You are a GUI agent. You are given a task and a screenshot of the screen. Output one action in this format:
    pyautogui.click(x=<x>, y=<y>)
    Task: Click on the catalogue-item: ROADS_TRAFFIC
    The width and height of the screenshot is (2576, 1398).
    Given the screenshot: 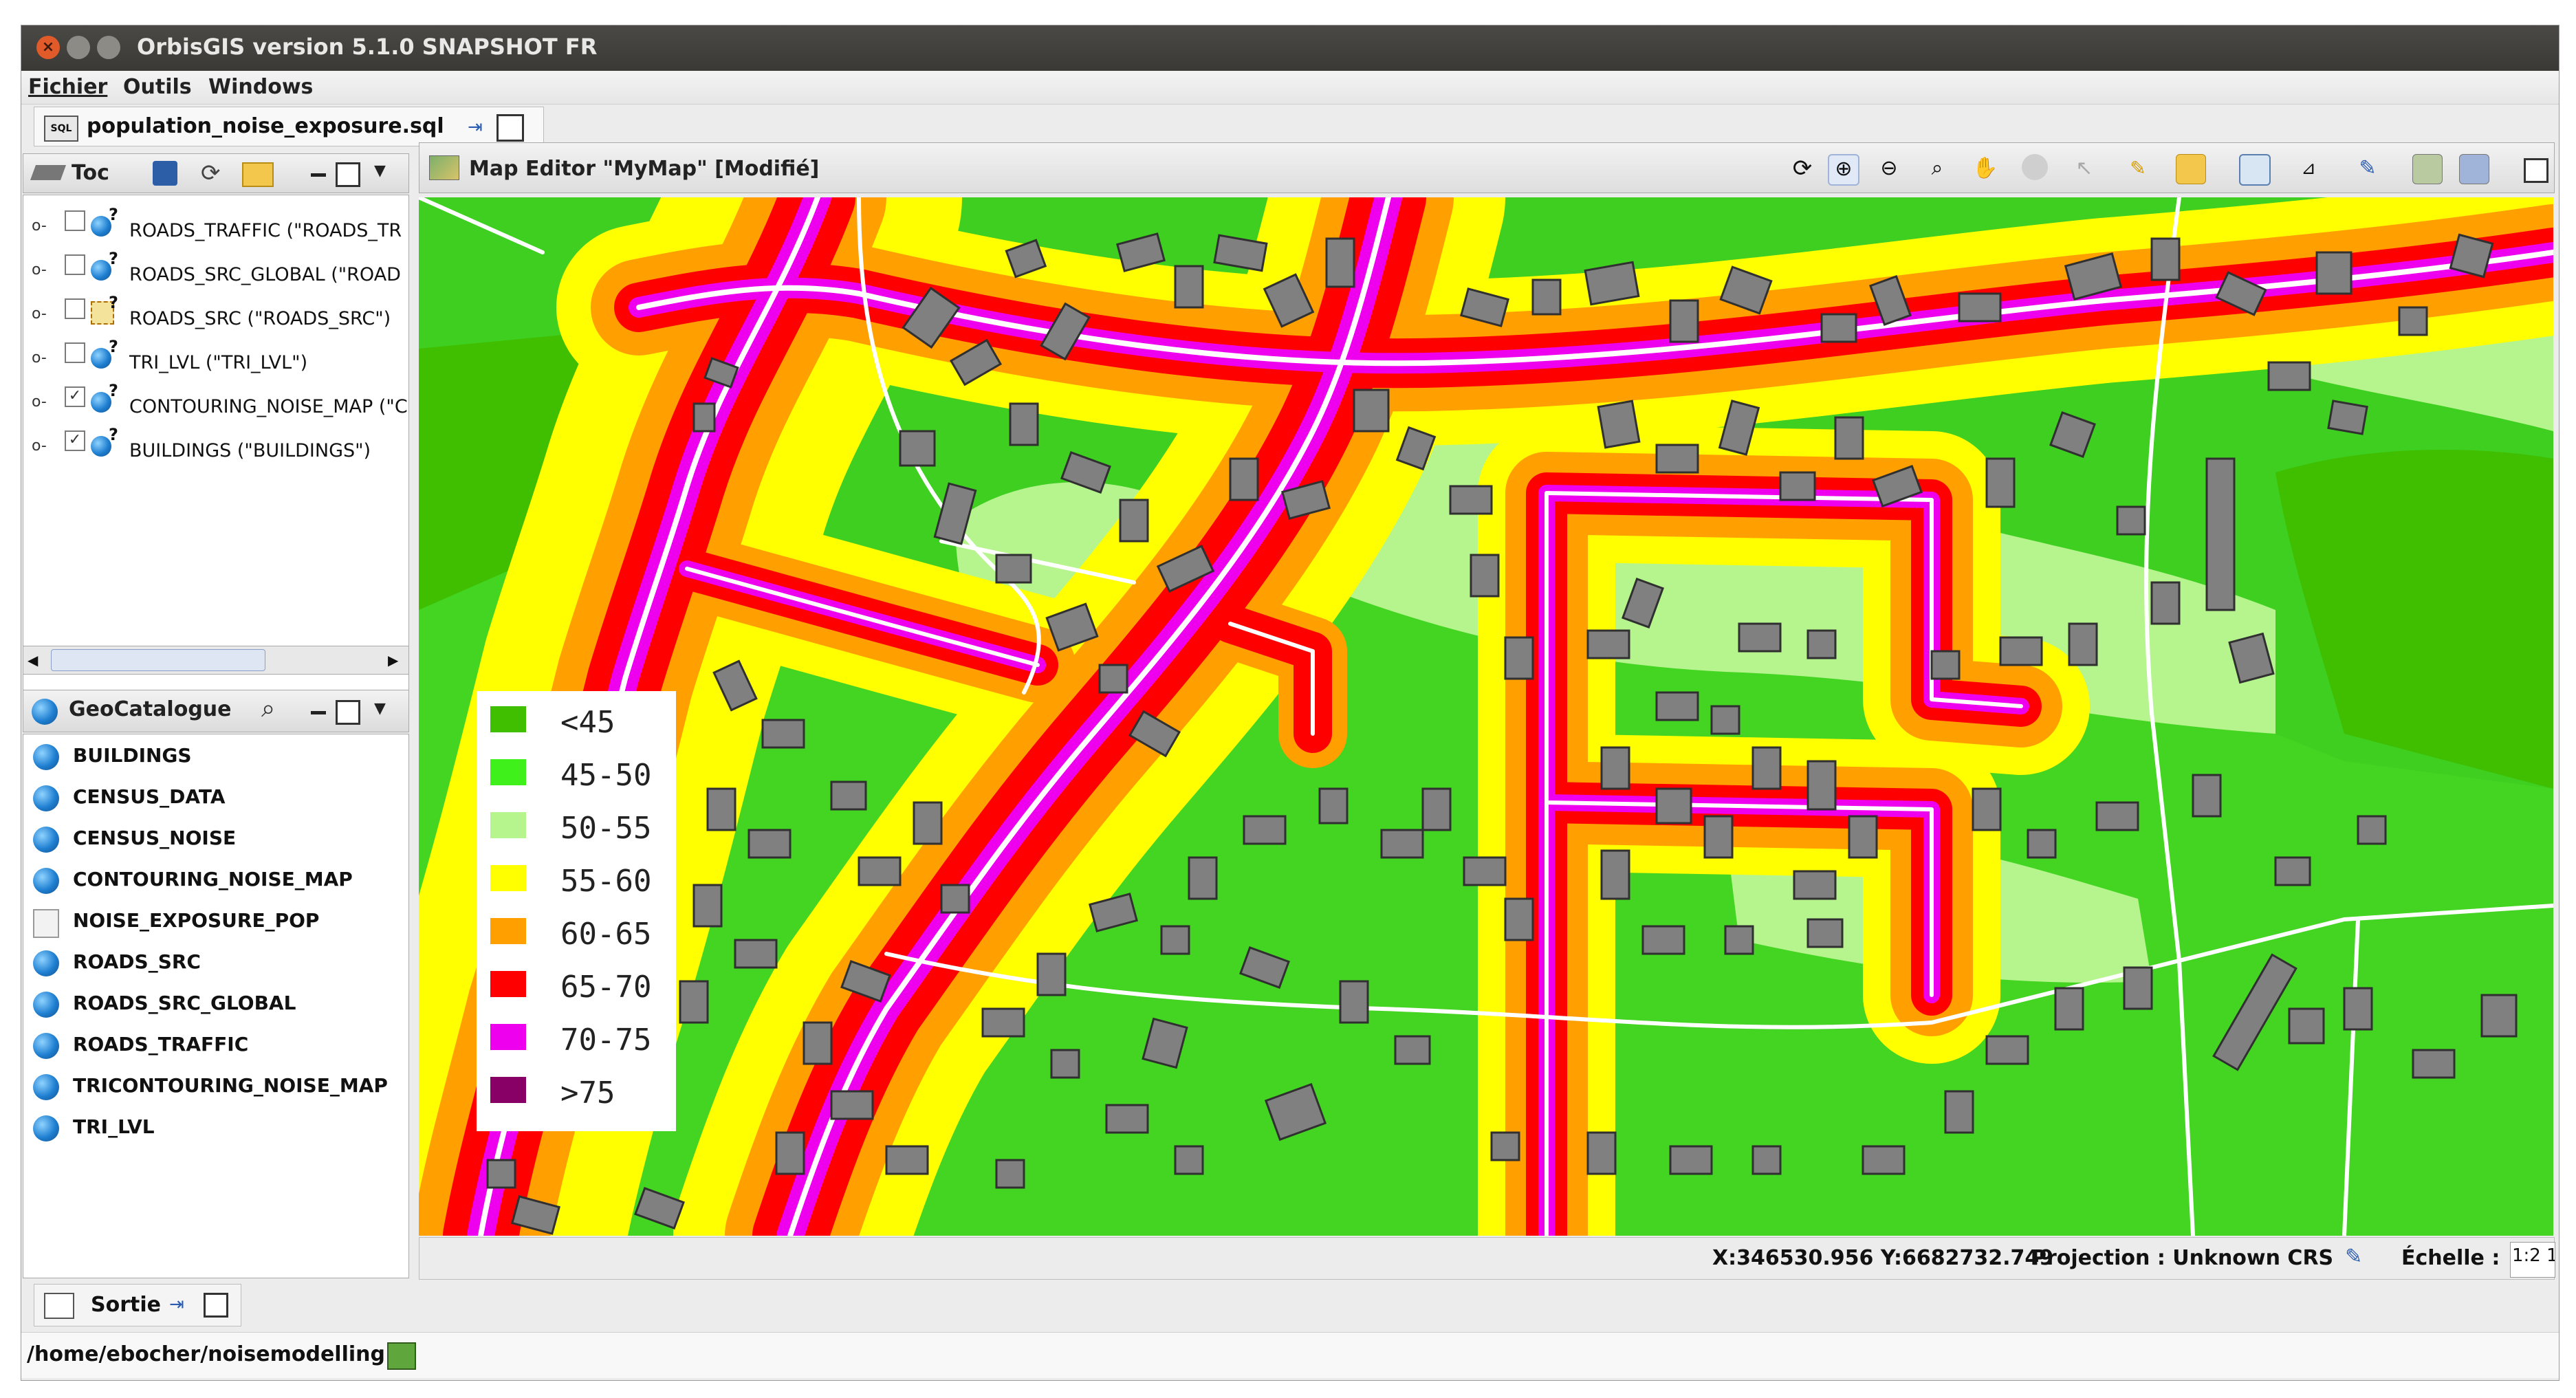 What is the action you would take?
    pyautogui.click(x=215, y=1043)
    